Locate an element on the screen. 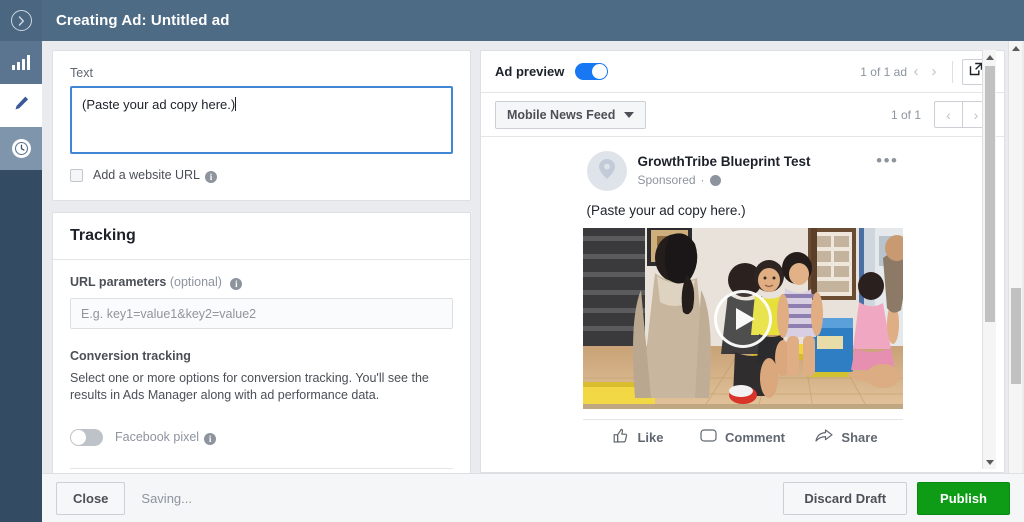 This screenshot has height=522, width=1024. next-ad-button: › is located at coordinates (934, 72).